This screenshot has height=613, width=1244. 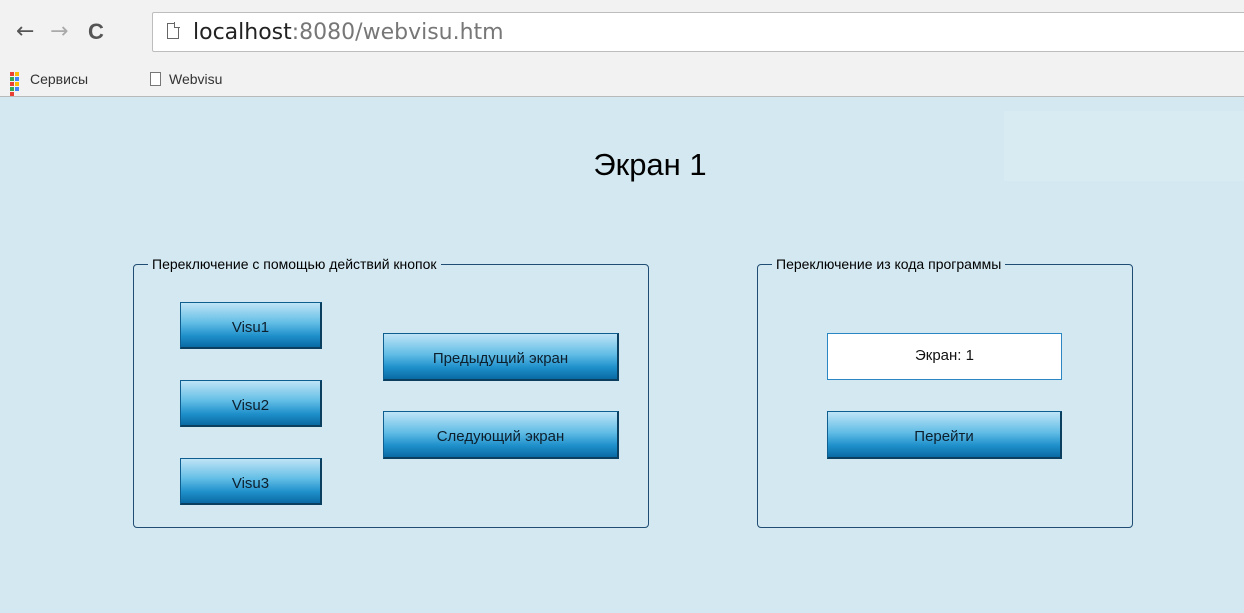 What do you see at coordinates (59, 79) in the screenshot?
I see `bookmark-services-label: Сервисы` at bounding box center [59, 79].